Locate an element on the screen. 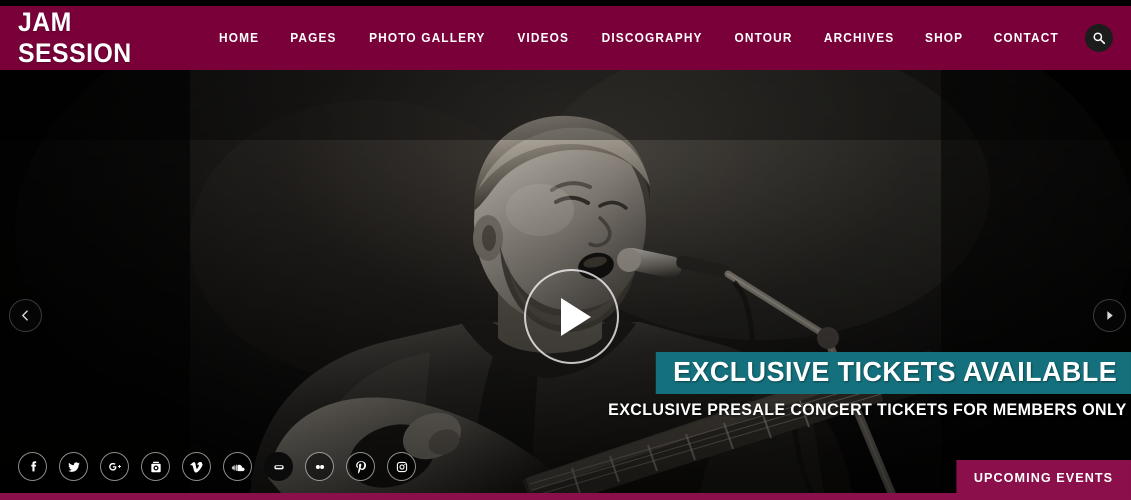 The image size is (1131, 500). social-link-instagram is located at coordinates (401, 466).